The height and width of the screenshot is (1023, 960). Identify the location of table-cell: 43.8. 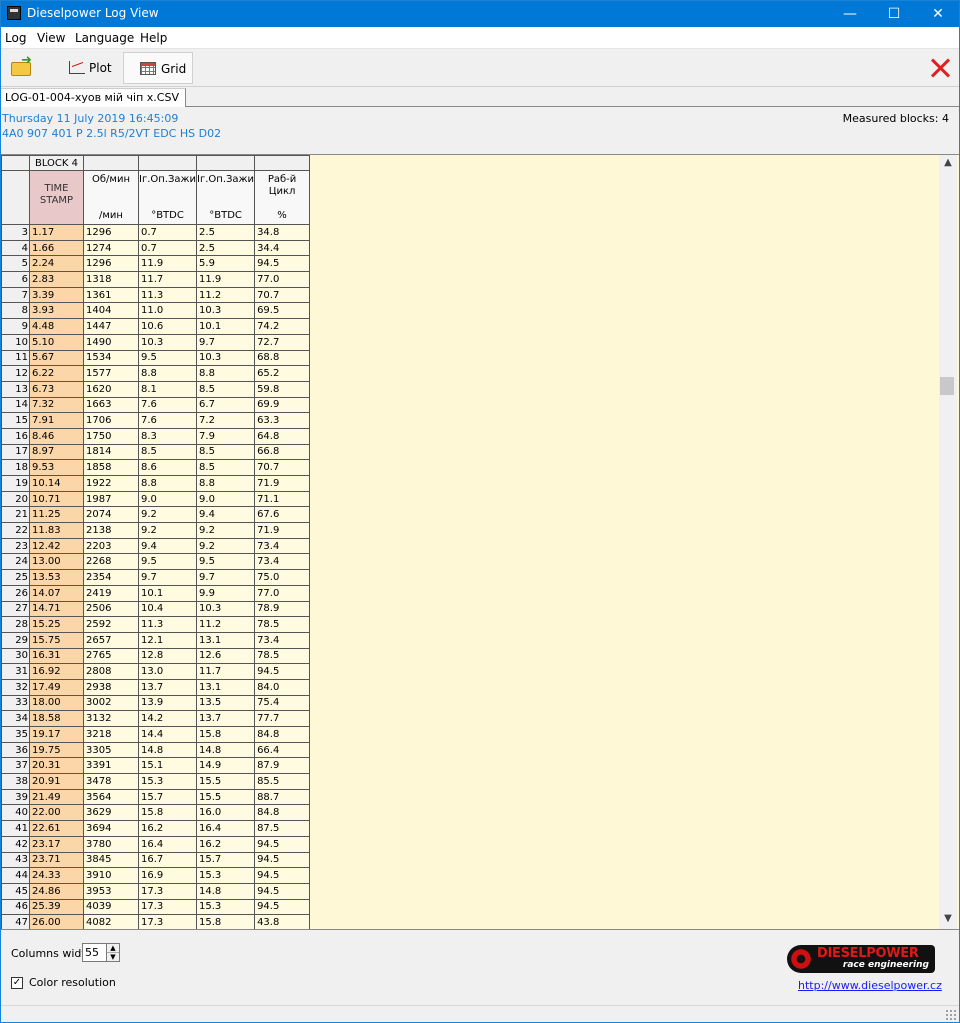
(282, 921).